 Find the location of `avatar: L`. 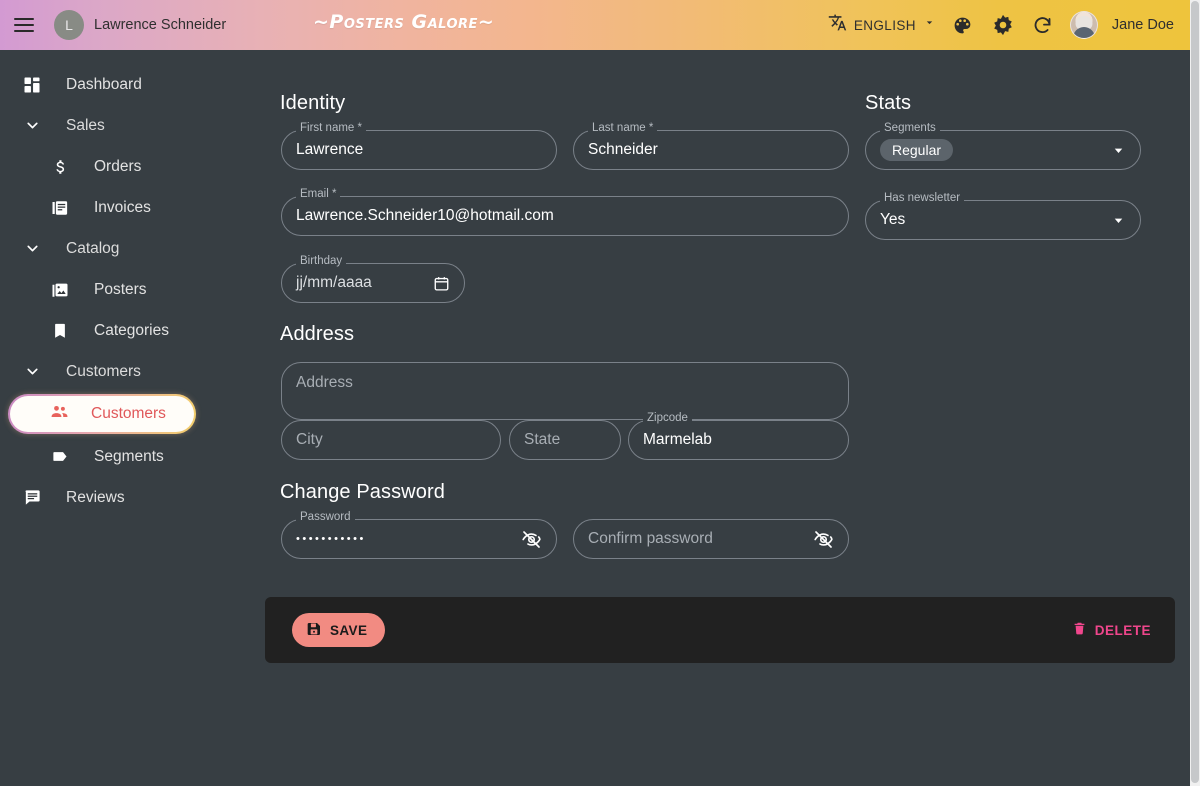

avatar: L is located at coordinates (69, 25).